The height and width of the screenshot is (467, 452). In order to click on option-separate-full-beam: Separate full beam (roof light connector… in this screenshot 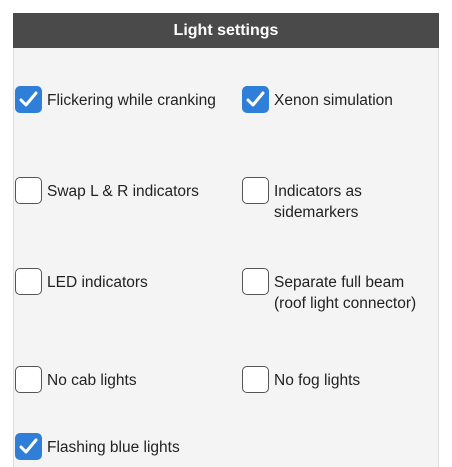, I will do `click(339, 291)`.